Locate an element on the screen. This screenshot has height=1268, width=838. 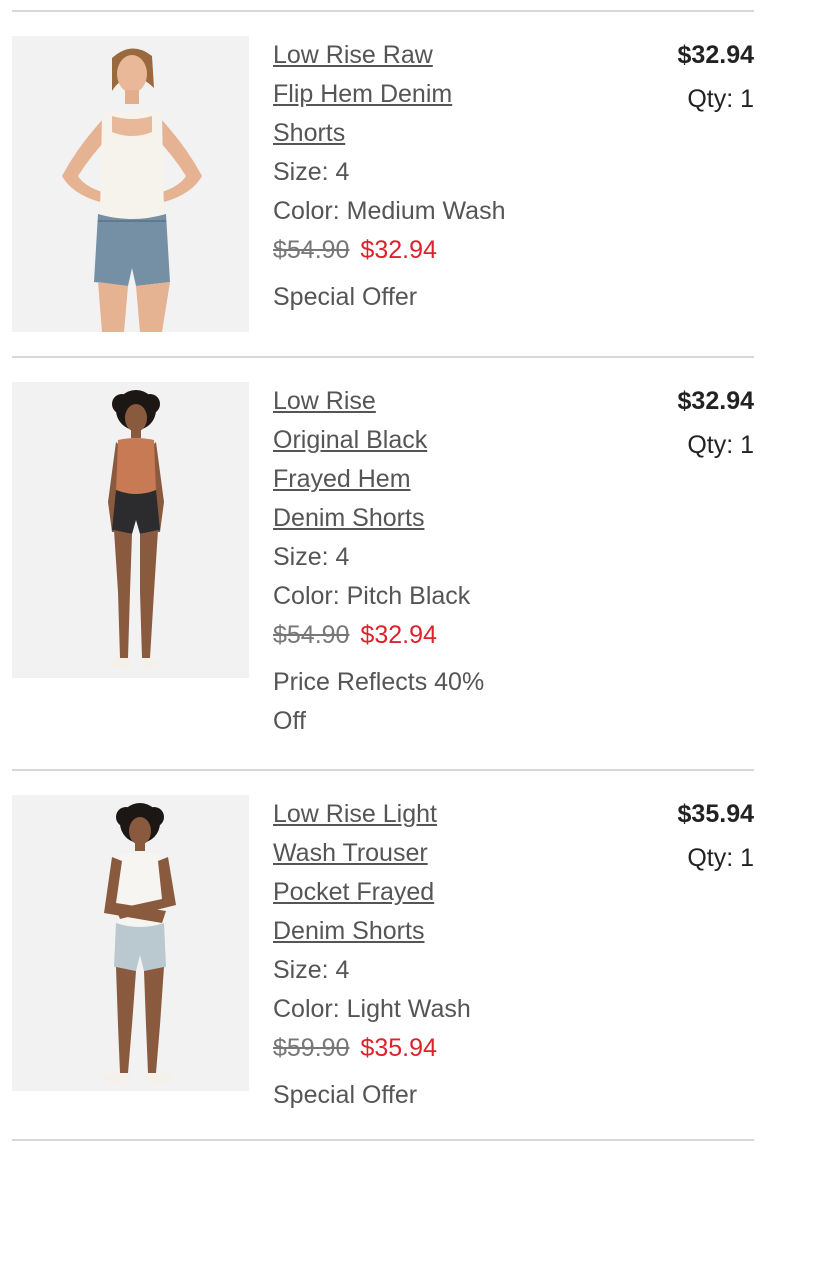
item-total: $35.94 is located at coordinates (715, 814).